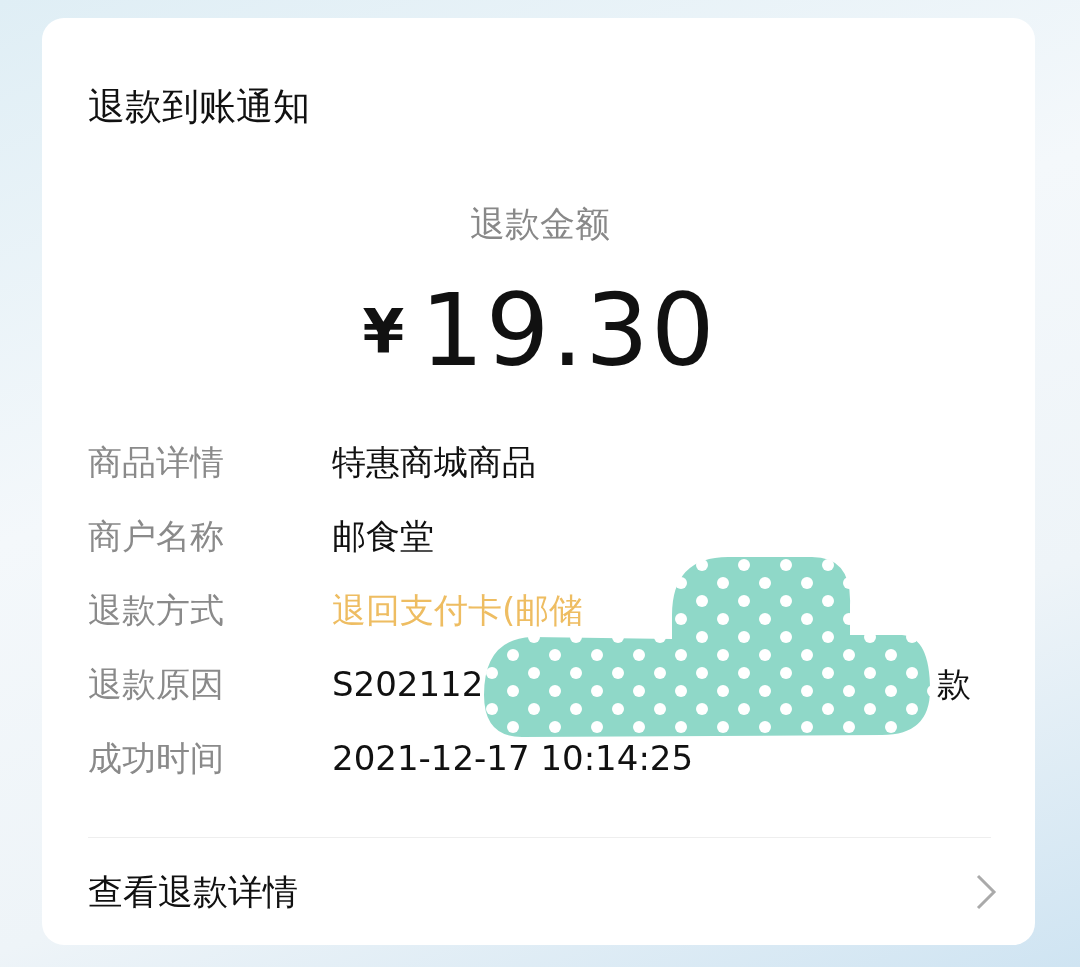 The image size is (1080, 967). What do you see at coordinates (156, 462) in the screenshot?
I see `detail-label: 商品详情` at bounding box center [156, 462].